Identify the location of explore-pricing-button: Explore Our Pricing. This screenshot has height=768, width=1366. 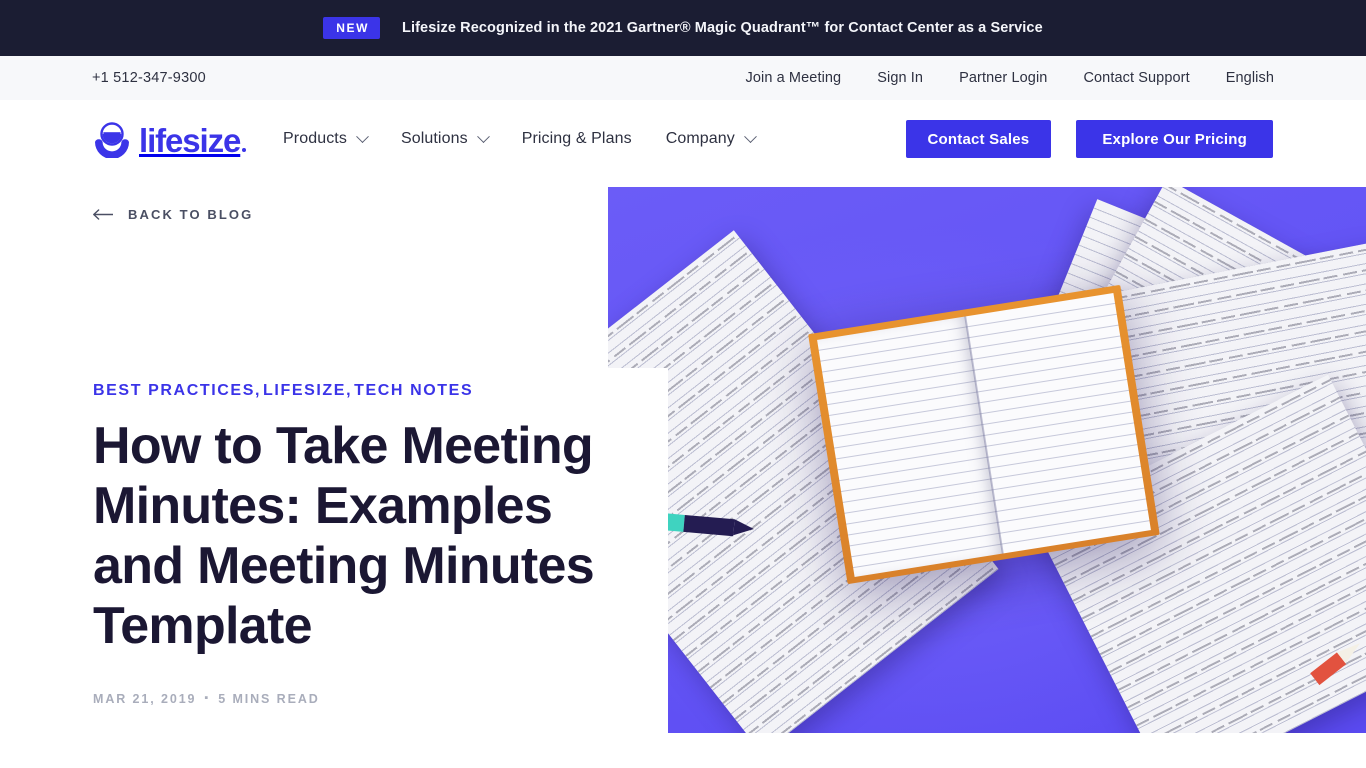
(1174, 139).